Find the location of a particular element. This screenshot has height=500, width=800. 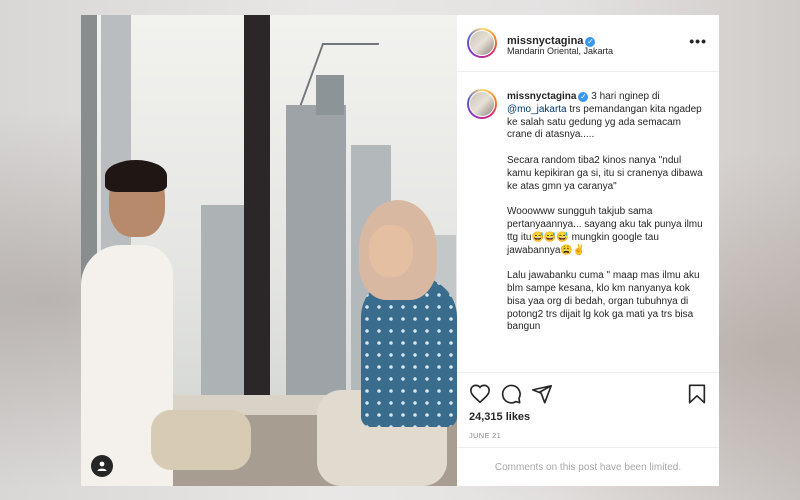

mention-link: @mo_jakarta is located at coordinates (537, 109).